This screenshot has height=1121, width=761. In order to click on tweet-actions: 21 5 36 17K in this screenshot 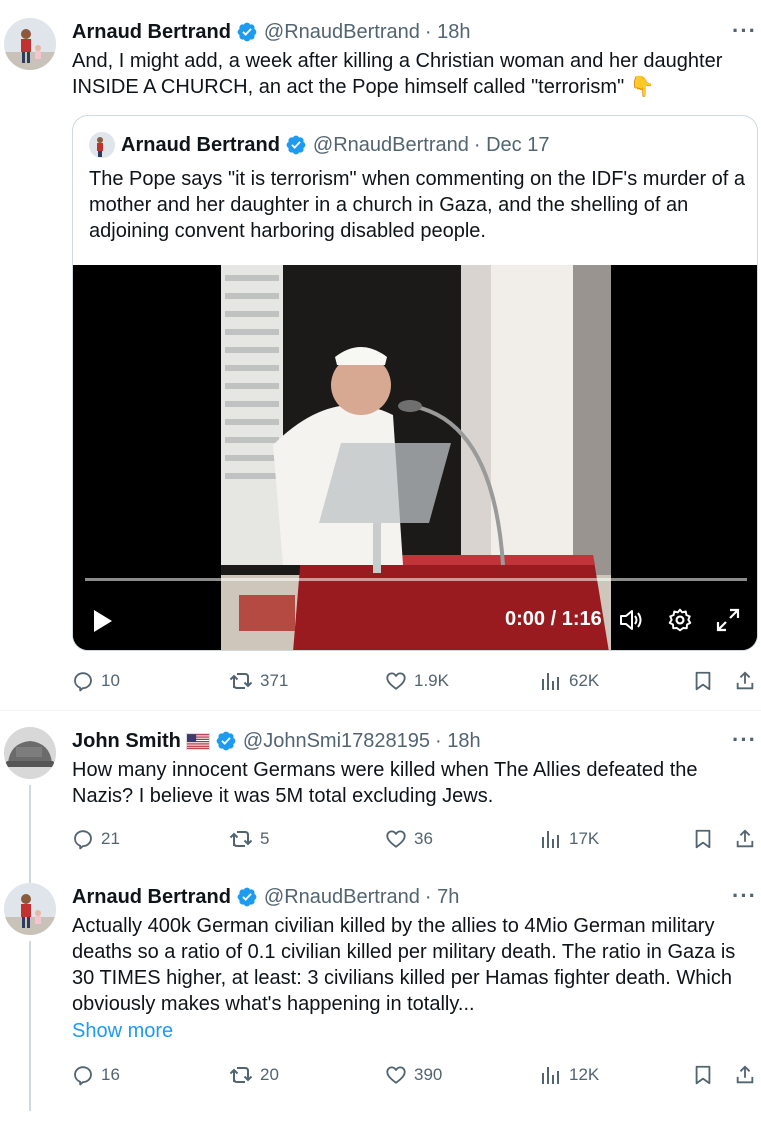, I will do `click(415, 839)`.